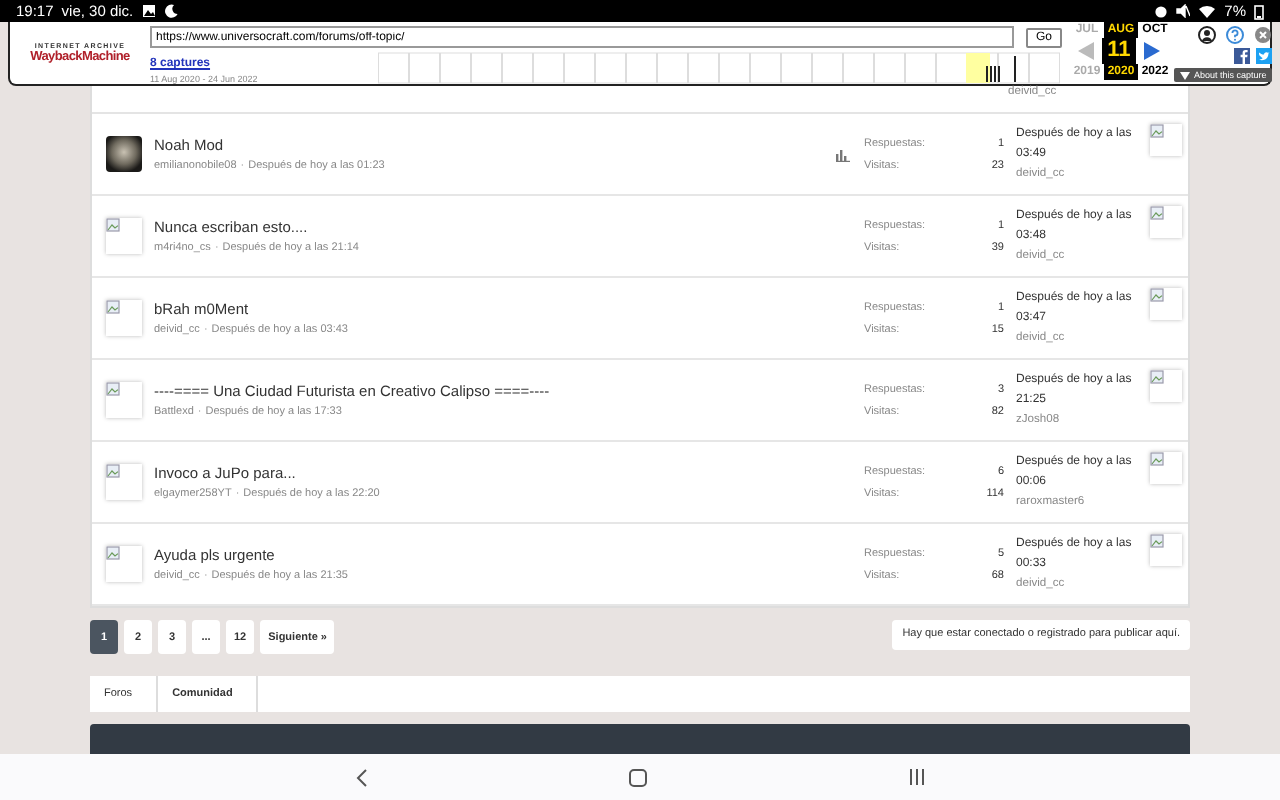 Image resolution: width=1280 pixels, height=800 pixels. What do you see at coordinates (170, 11) in the screenshot?
I see `moon-icon` at bounding box center [170, 11].